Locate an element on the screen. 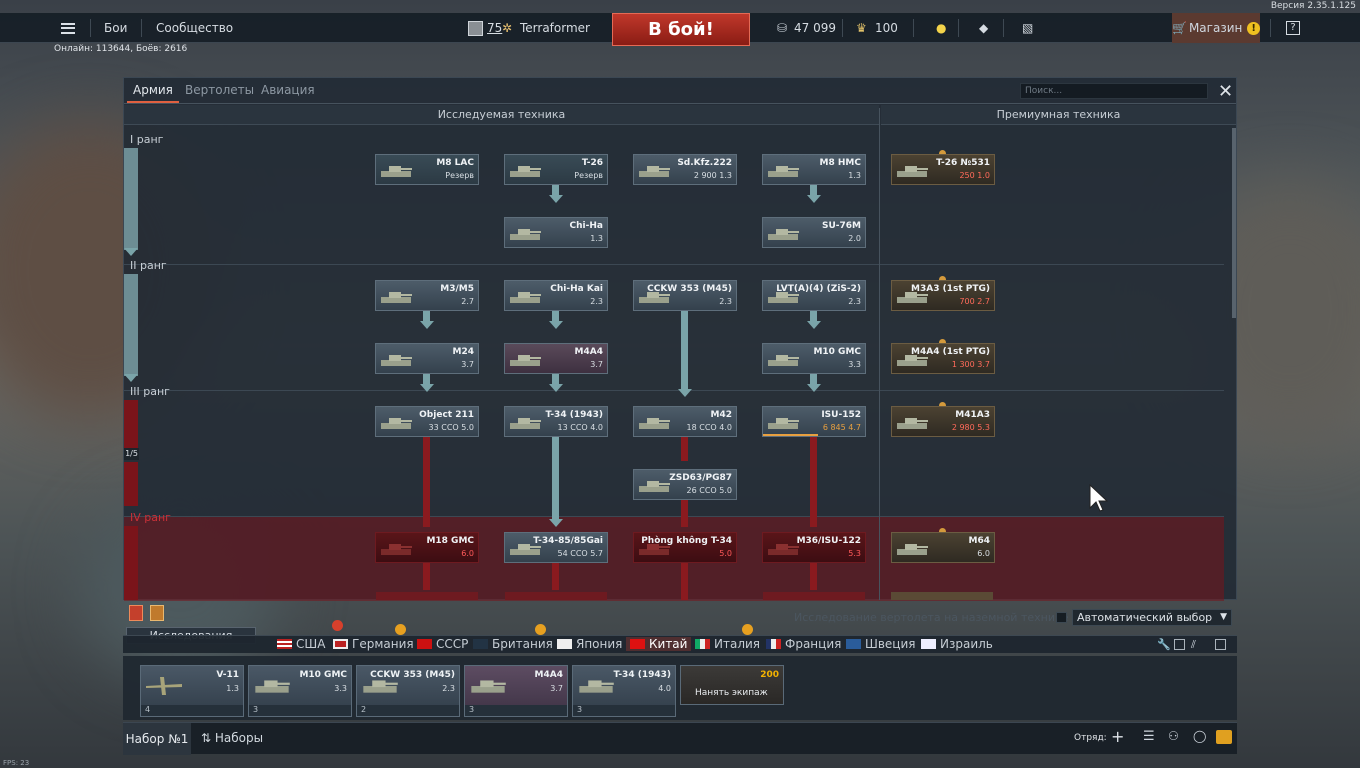 Image resolution: width=1360 pixels, height=768 pixels. crew-slot-2: M10 GMC 3.3 3 is located at coordinates (300, 691).